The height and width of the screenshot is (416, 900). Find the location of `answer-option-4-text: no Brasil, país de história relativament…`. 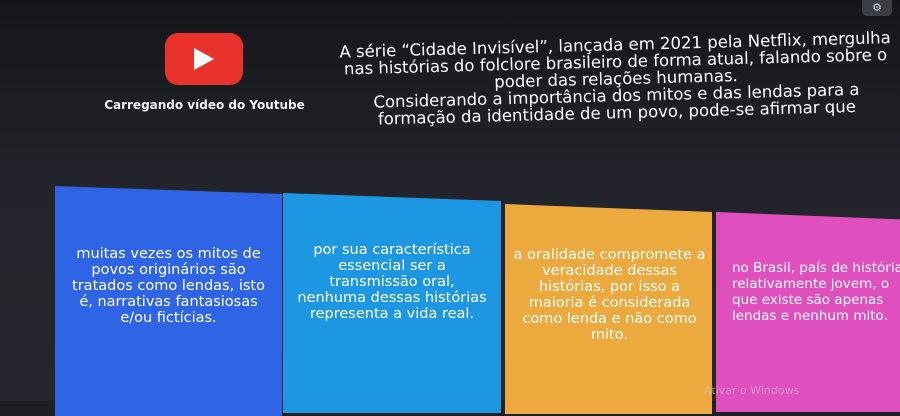

answer-option-4-text: no Brasil, país de história relativament… is located at coordinates (816, 292).